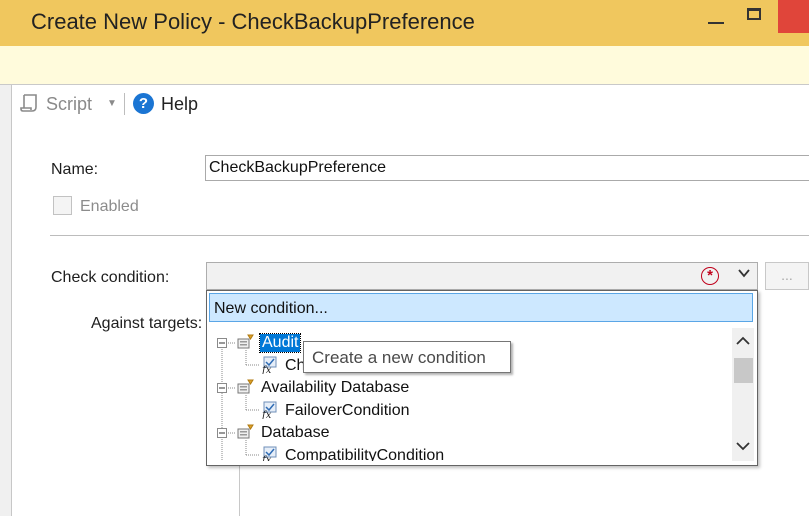 The width and height of the screenshot is (809, 516). I want to click on tree-condition-item: FailoverCondition, so click(347, 411).